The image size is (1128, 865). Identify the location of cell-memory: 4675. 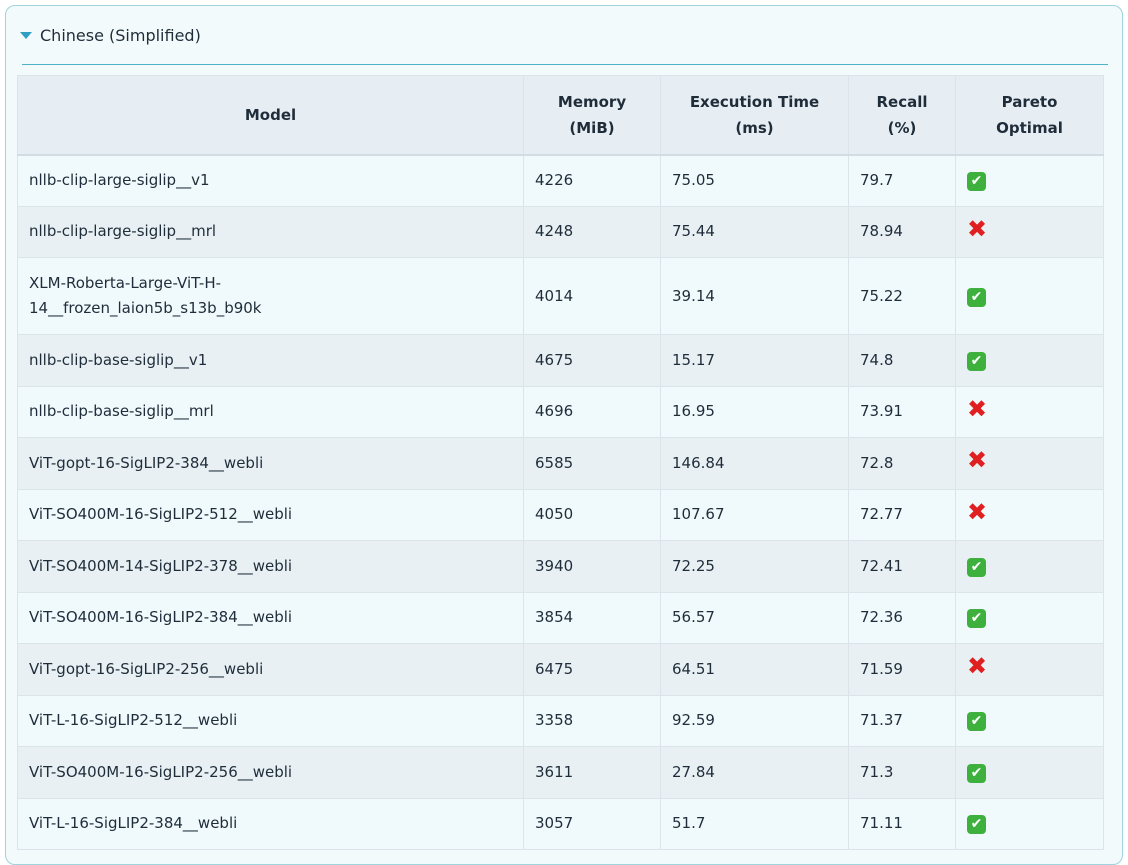
(592, 360).